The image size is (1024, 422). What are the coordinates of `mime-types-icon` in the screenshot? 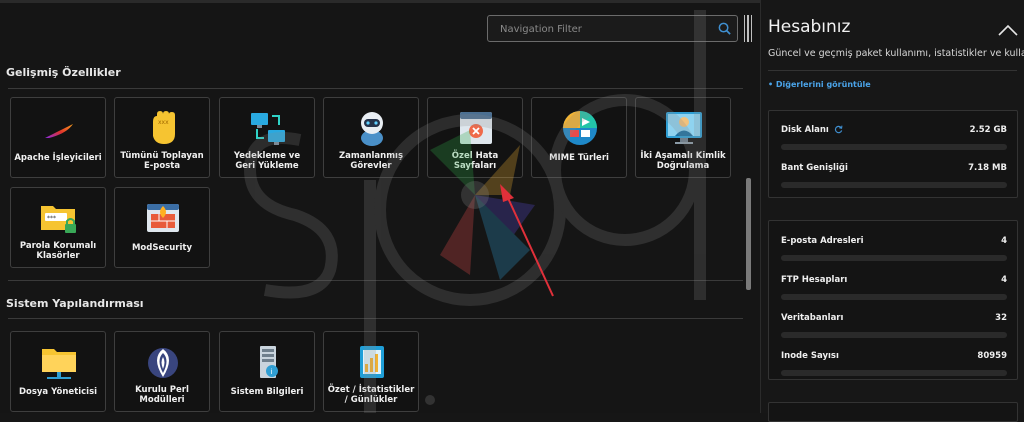 It's located at (580, 128).